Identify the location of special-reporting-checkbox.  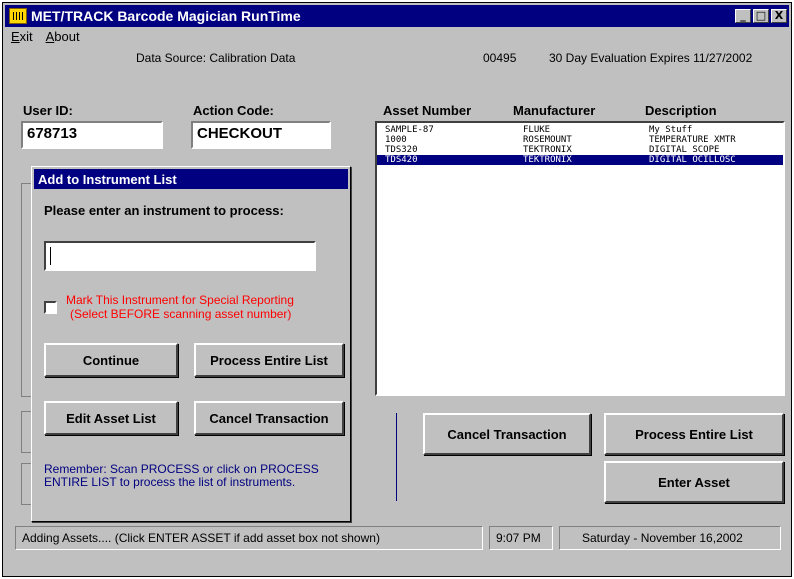
(50, 307).